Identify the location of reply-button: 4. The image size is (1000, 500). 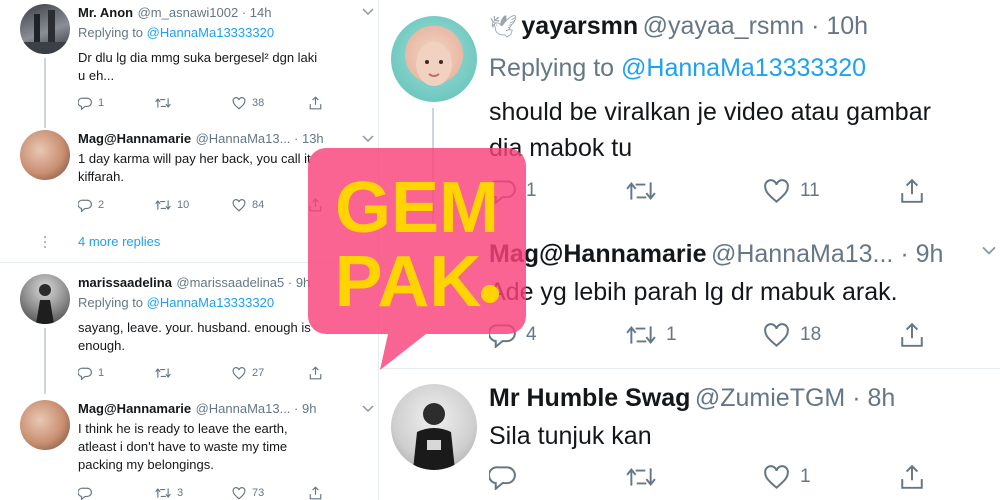
(557, 335).